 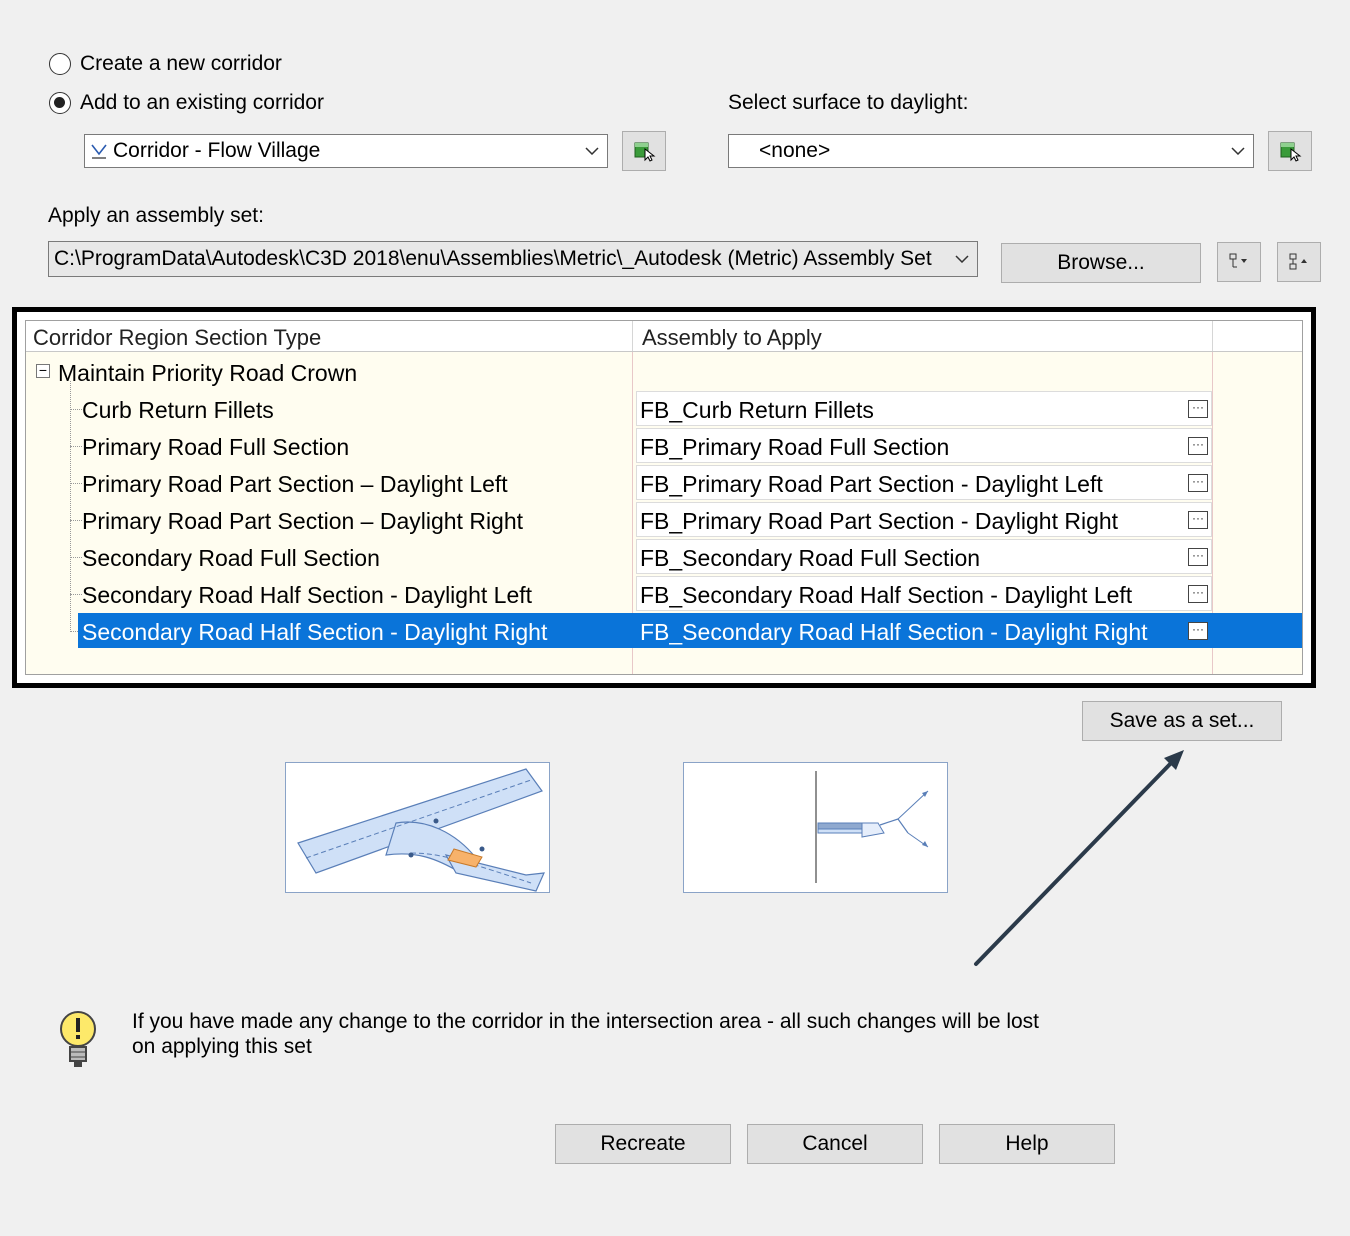 What do you see at coordinates (231, 558) in the screenshot?
I see `section-type-cell: Secondary Road Full Section` at bounding box center [231, 558].